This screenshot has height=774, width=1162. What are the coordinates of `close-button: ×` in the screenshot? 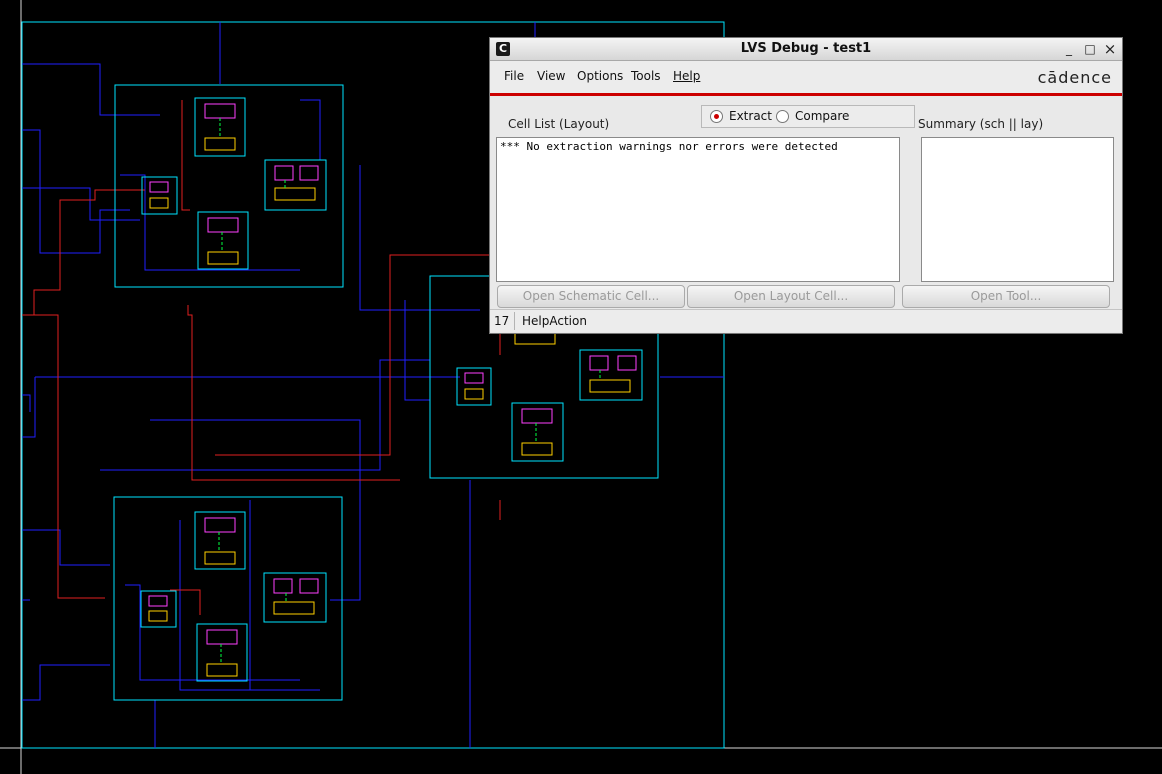 It's located at (1110, 49).